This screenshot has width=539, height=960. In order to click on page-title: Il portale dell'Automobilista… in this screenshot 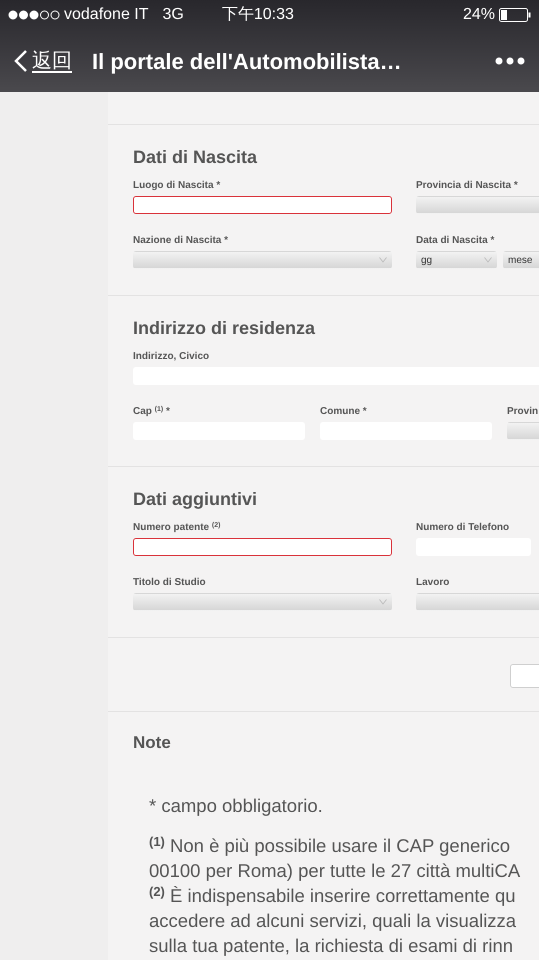, I will do `click(247, 62)`.